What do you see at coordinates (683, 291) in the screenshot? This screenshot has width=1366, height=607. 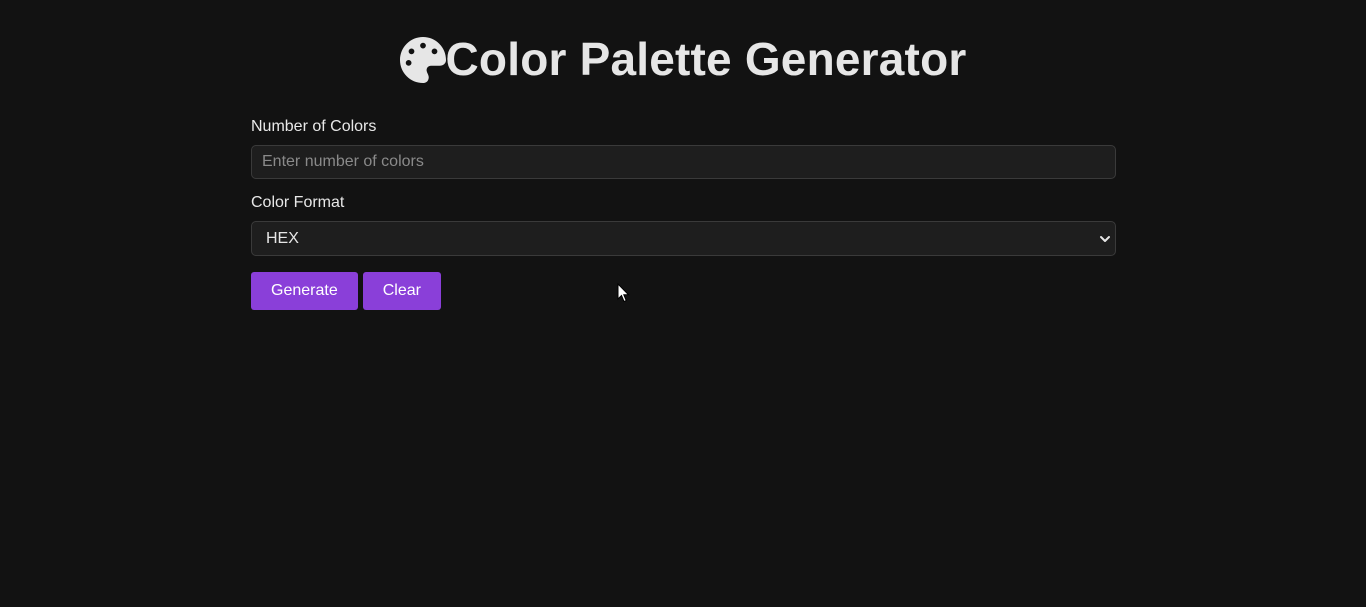 I see `button-row: Generate Clear` at bounding box center [683, 291].